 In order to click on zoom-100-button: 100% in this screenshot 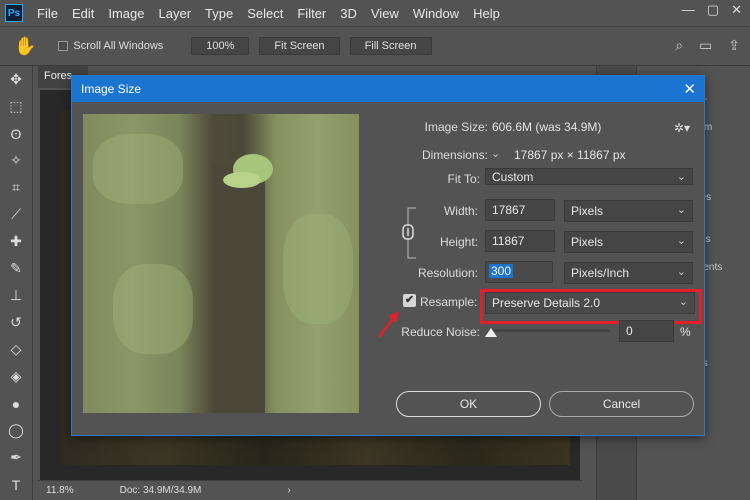, I will do `click(220, 46)`.